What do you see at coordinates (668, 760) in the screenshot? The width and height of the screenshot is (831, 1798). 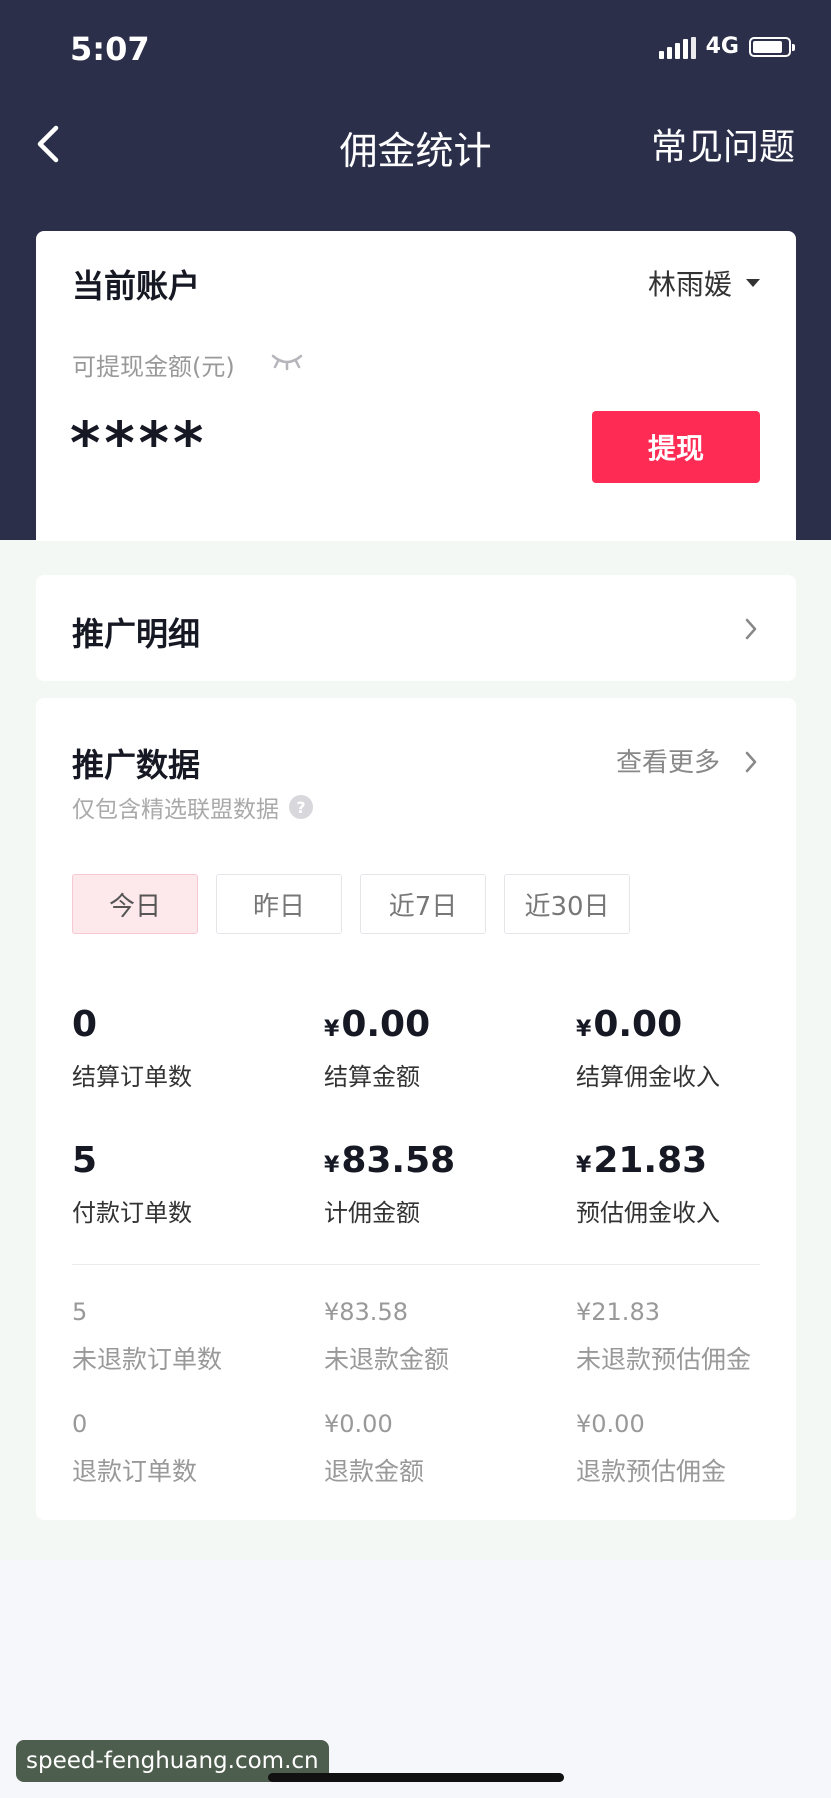 I see `view-more-link: 查看更多` at bounding box center [668, 760].